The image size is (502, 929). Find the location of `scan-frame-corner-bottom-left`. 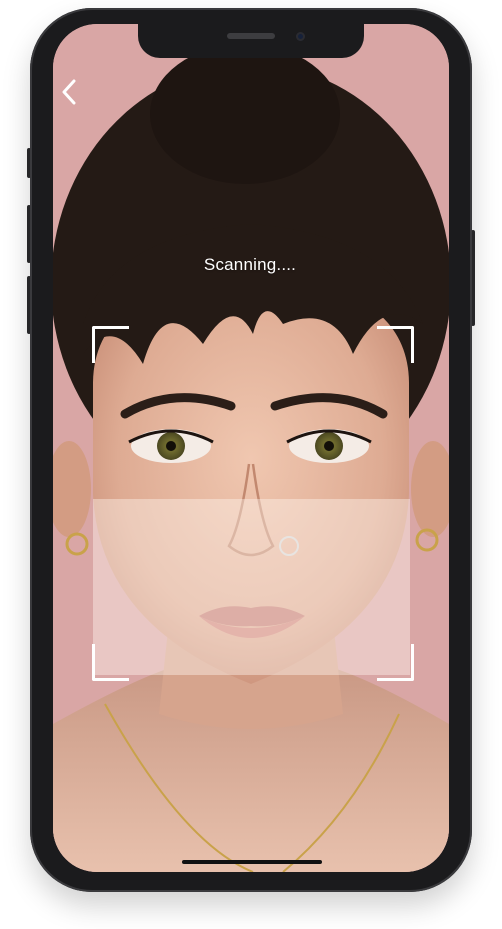

scan-frame-corner-bottom-left is located at coordinates (110, 662).